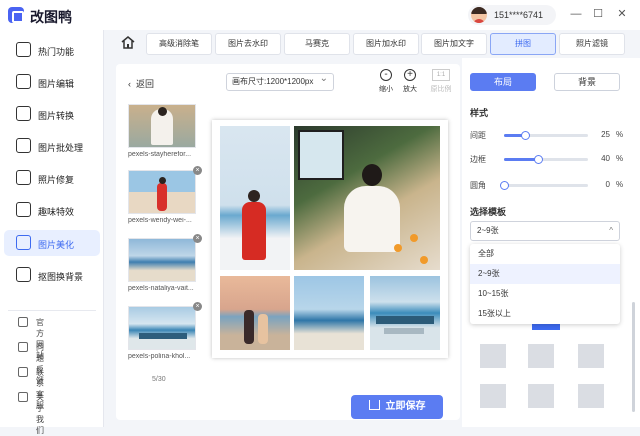 Image resolution: width=640 pixels, height=436 pixels. I want to click on template-section-title: 选择模板, so click(488, 212).